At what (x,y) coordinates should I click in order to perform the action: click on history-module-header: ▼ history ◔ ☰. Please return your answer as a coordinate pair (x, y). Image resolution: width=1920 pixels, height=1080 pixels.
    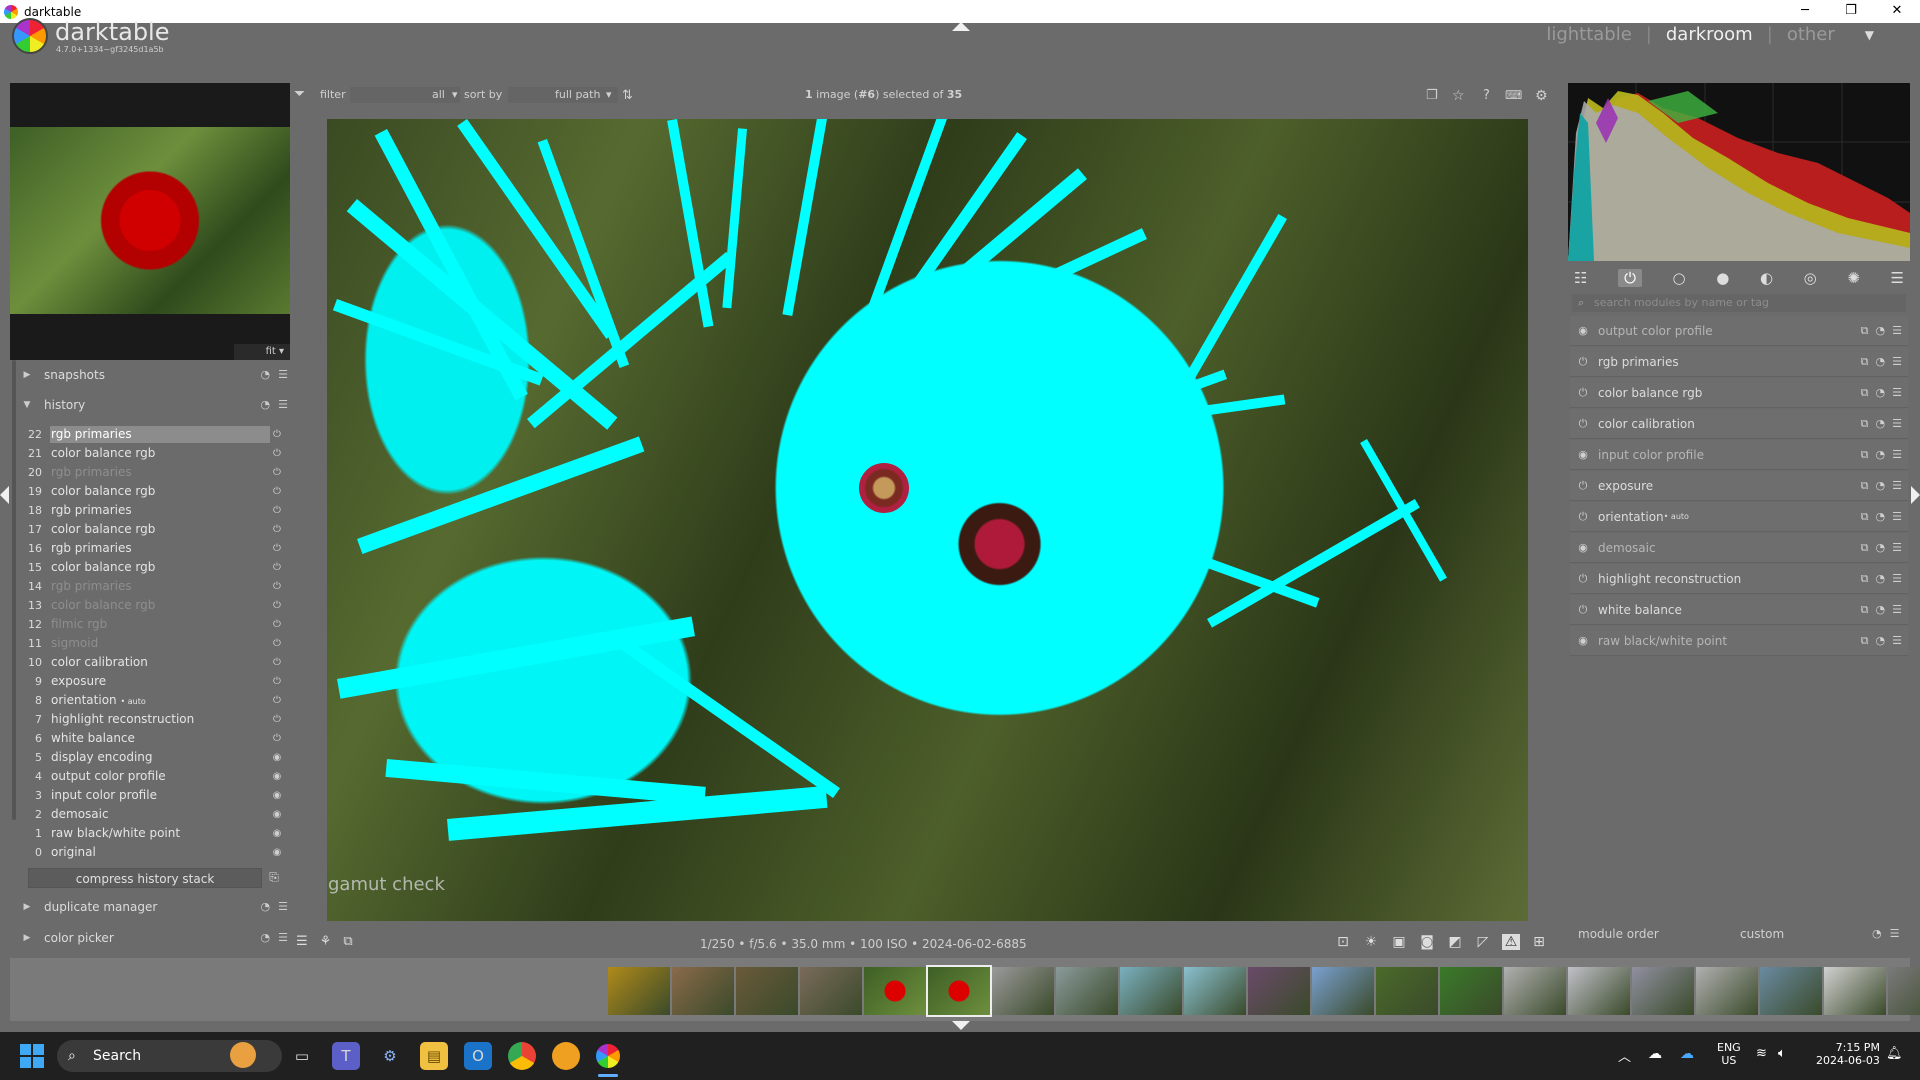
    Looking at the image, I should click on (154, 405).